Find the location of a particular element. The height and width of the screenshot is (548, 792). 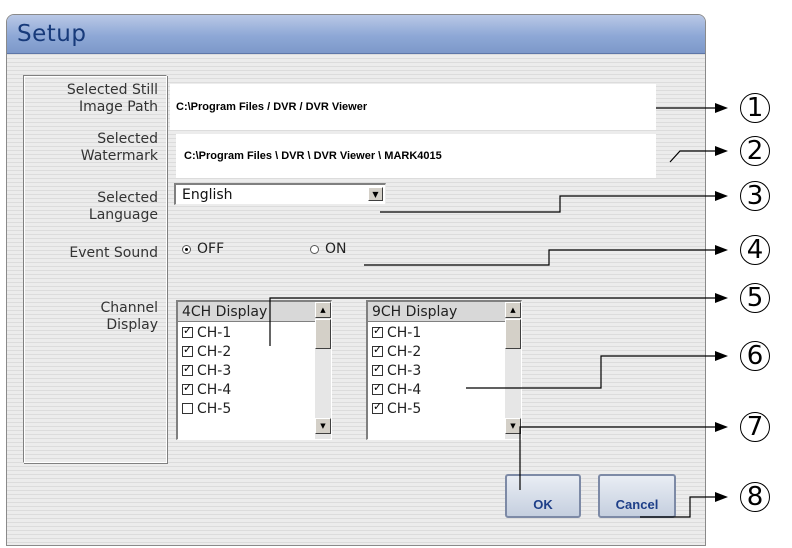

callout-5: 5 is located at coordinates (755, 298).